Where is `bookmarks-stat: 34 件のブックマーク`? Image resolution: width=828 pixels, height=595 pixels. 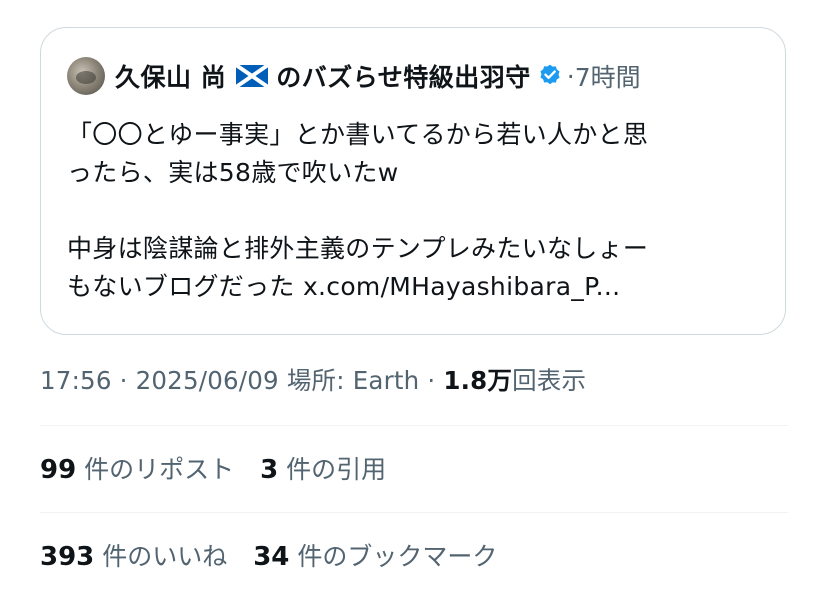
bookmarks-stat: 34 件のブックマーク is located at coordinates (375, 557).